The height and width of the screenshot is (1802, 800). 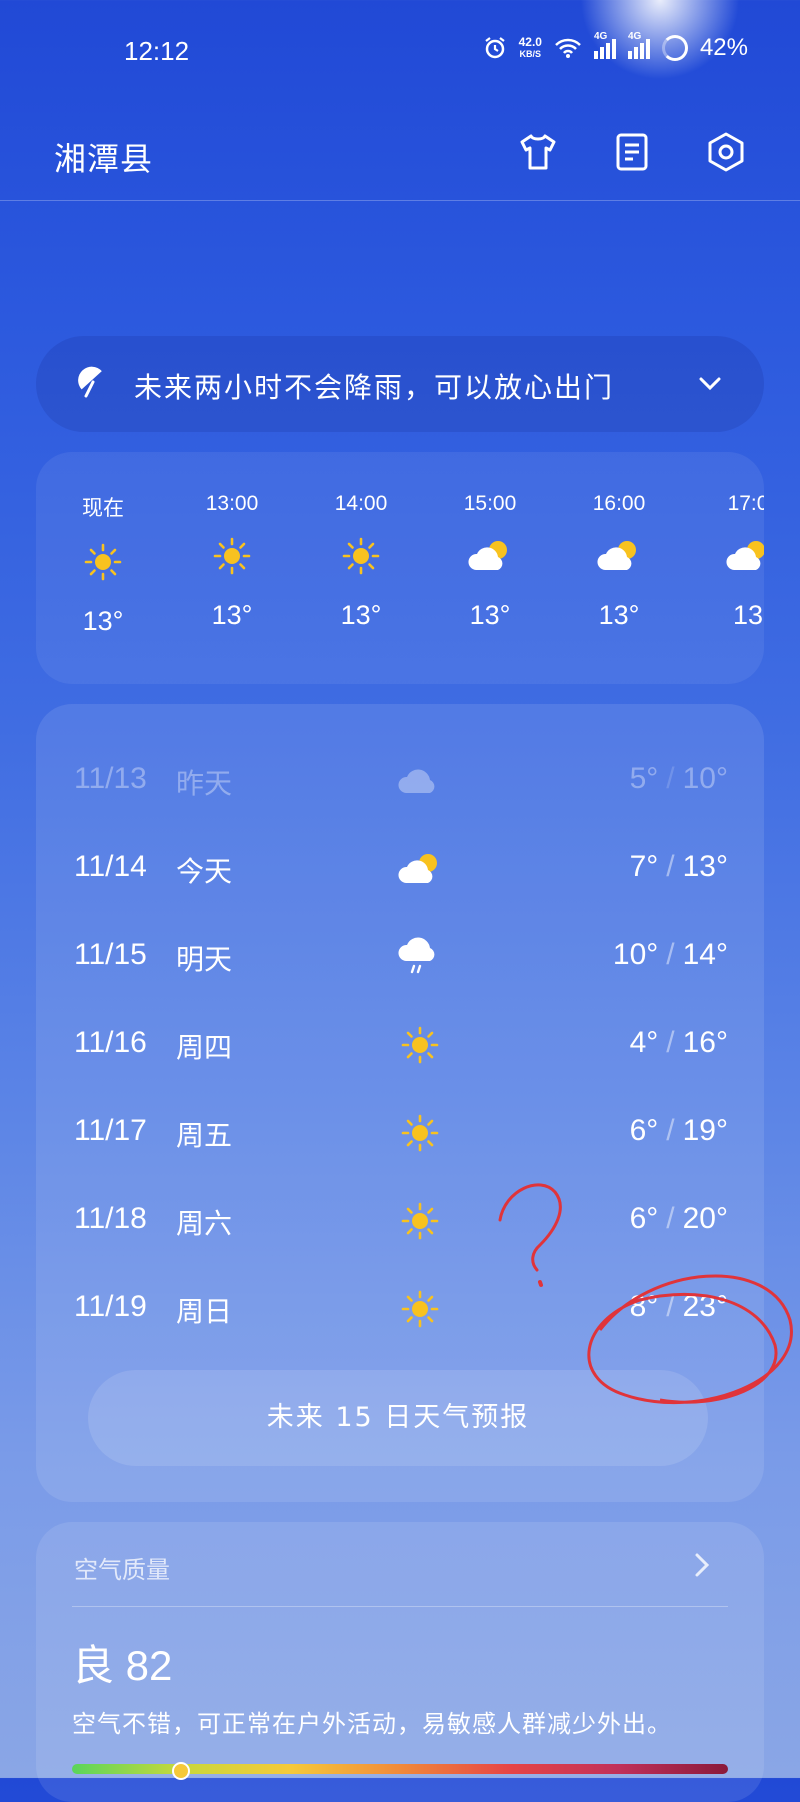 I want to click on hour-label: 14:00, so click(x=361, y=503).